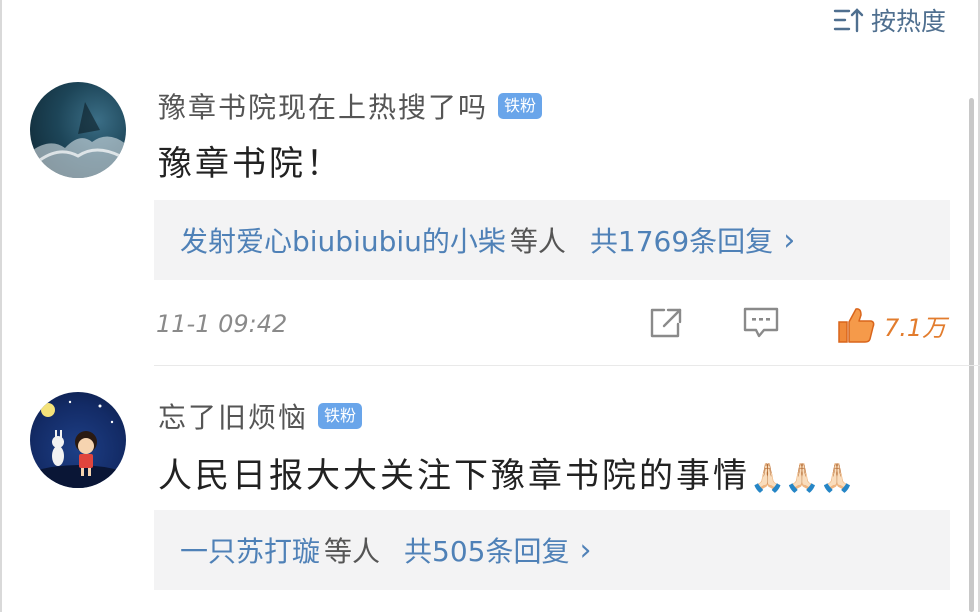  I want to click on sort-by-hot-button: 按热度, so click(889, 20).